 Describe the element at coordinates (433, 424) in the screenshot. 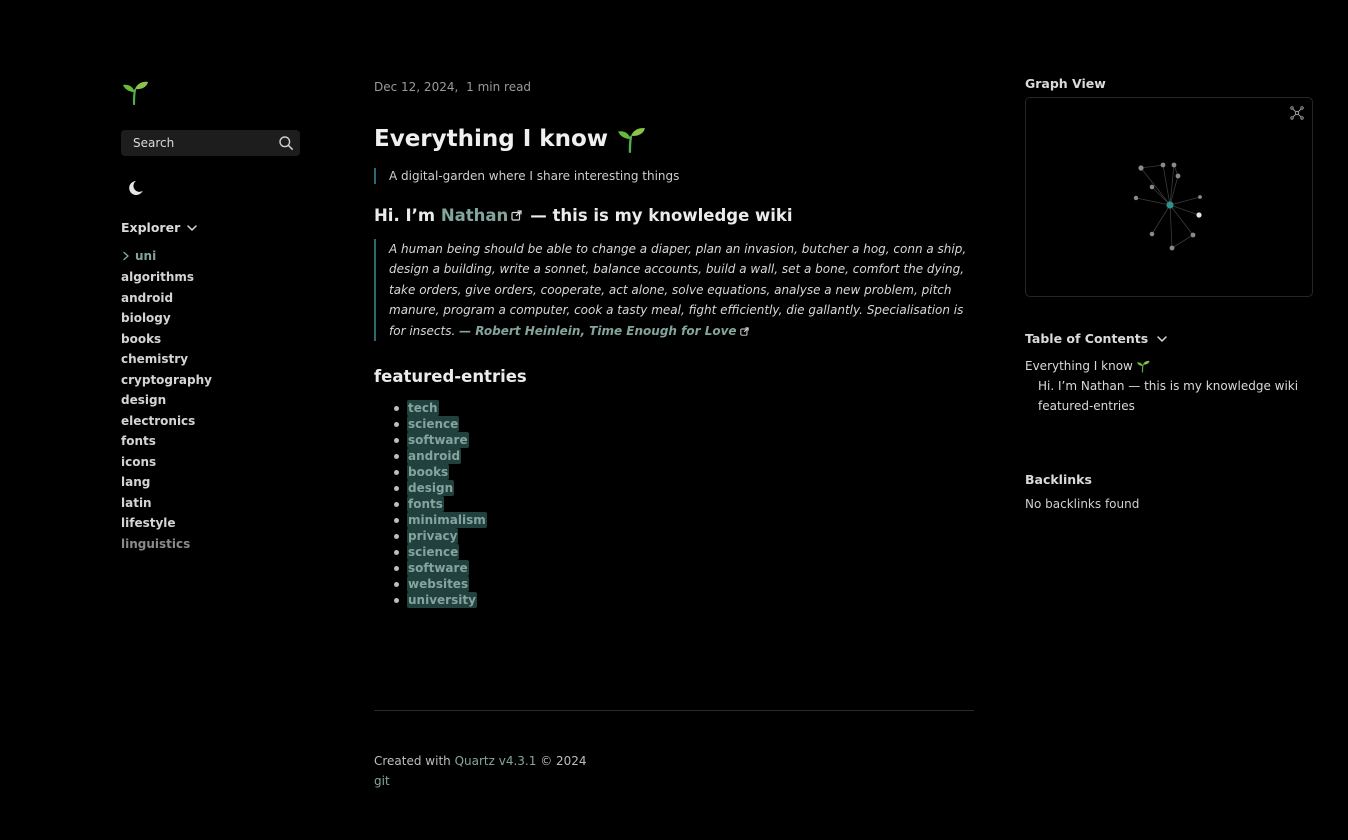

I see `entry-link-science: science` at that location.